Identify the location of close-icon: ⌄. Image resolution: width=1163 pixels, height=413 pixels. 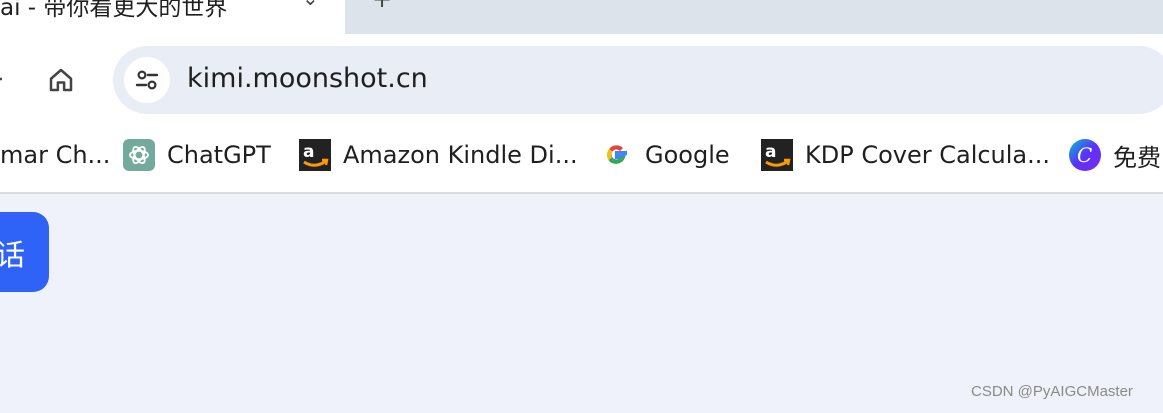
(310, 5).